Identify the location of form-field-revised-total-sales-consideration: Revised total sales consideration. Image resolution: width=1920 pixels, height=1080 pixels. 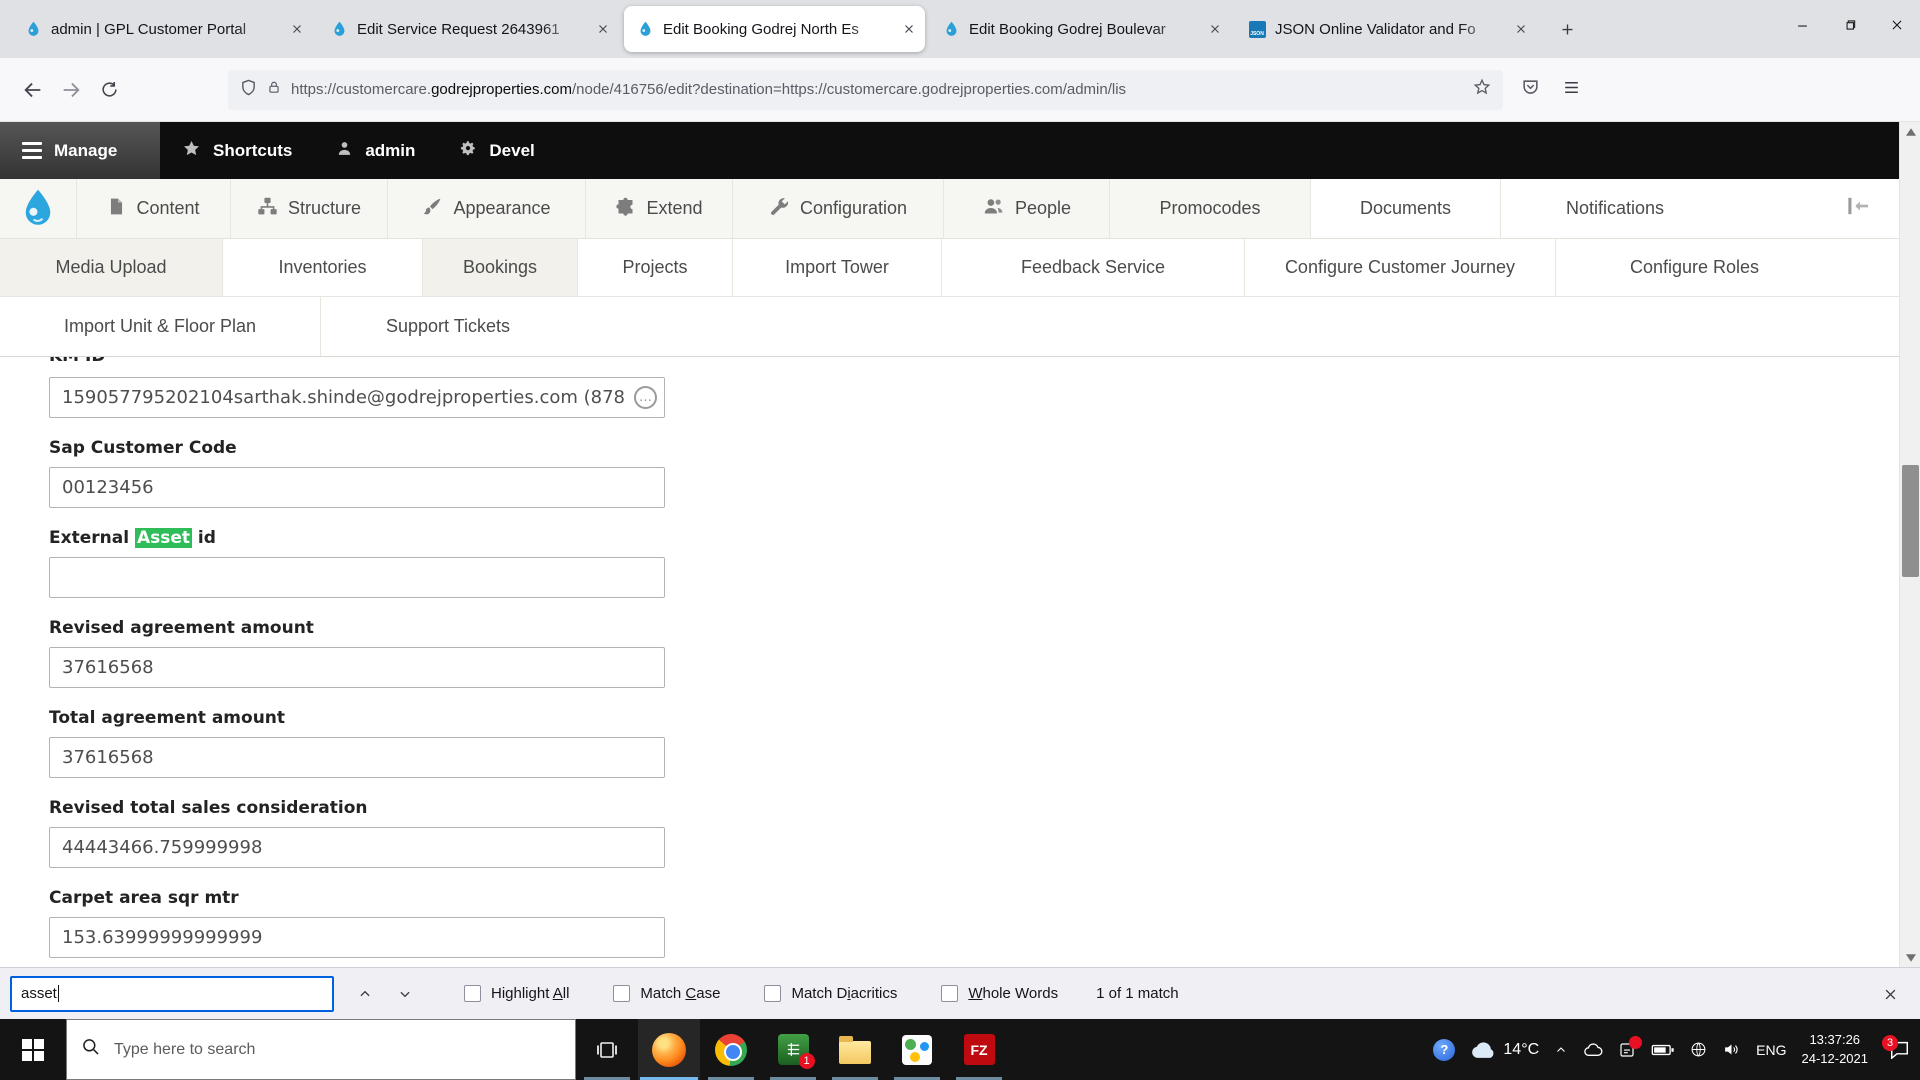
(374, 833).